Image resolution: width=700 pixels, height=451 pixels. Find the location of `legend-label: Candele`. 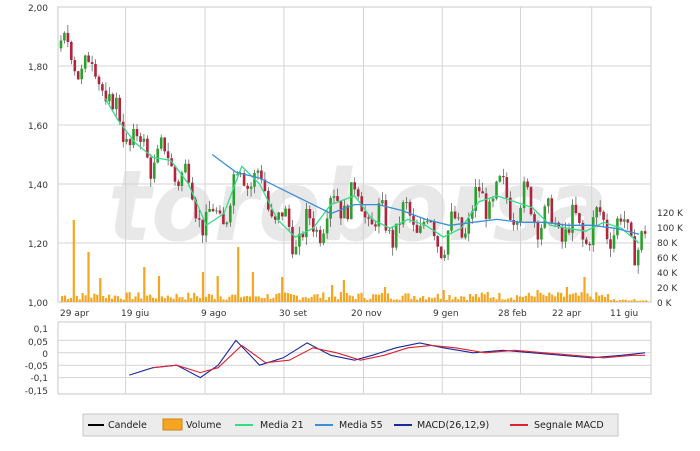

legend-label: Candele is located at coordinates (127, 425).